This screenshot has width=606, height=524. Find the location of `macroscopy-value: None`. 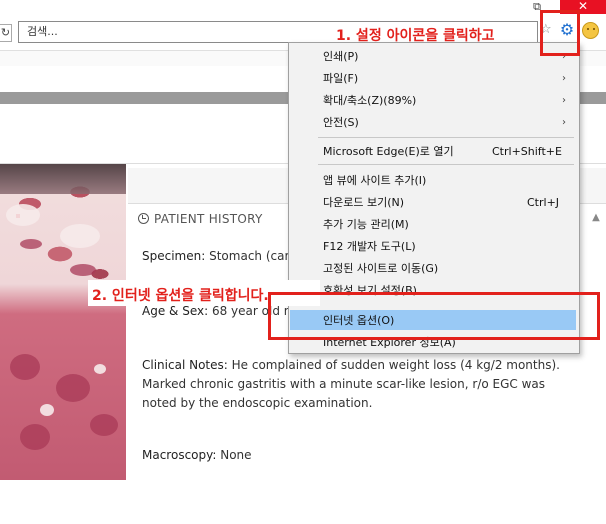

macroscopy-value: None is located at coordinates (236, 455).